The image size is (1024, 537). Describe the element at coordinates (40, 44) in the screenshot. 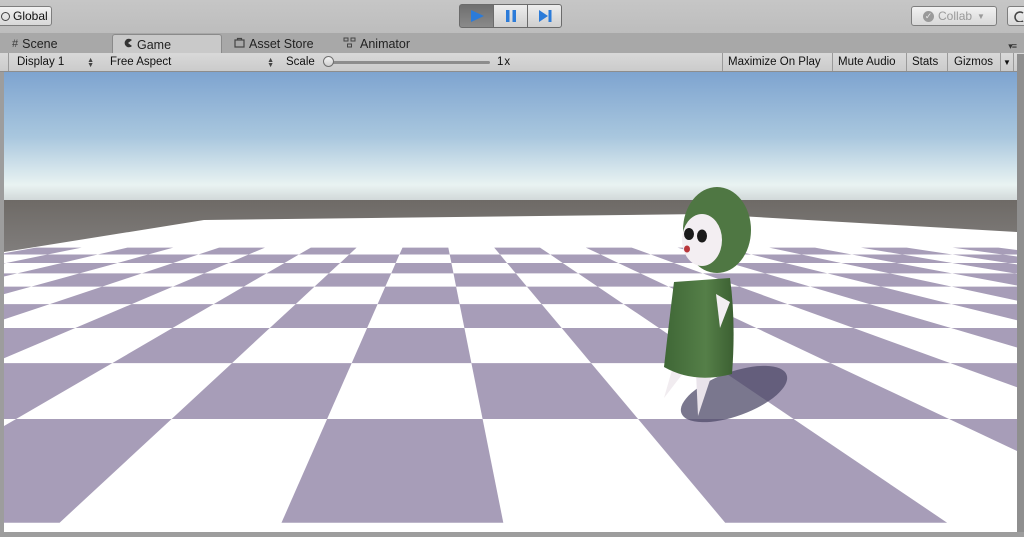

I see `tab-scene-label: Scene` at that location.